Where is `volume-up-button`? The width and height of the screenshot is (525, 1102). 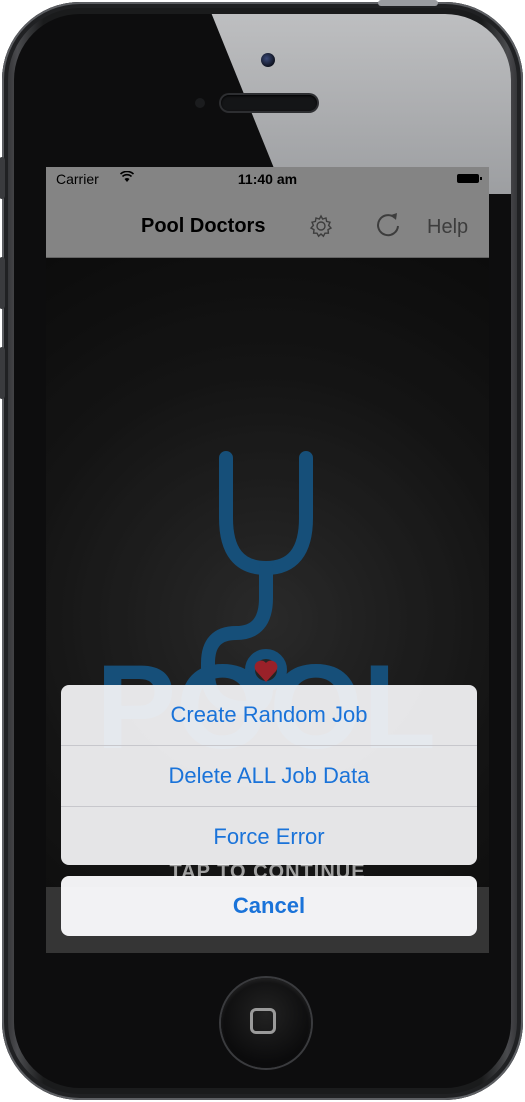
volume-up-button is located at coordinates (2, 283).